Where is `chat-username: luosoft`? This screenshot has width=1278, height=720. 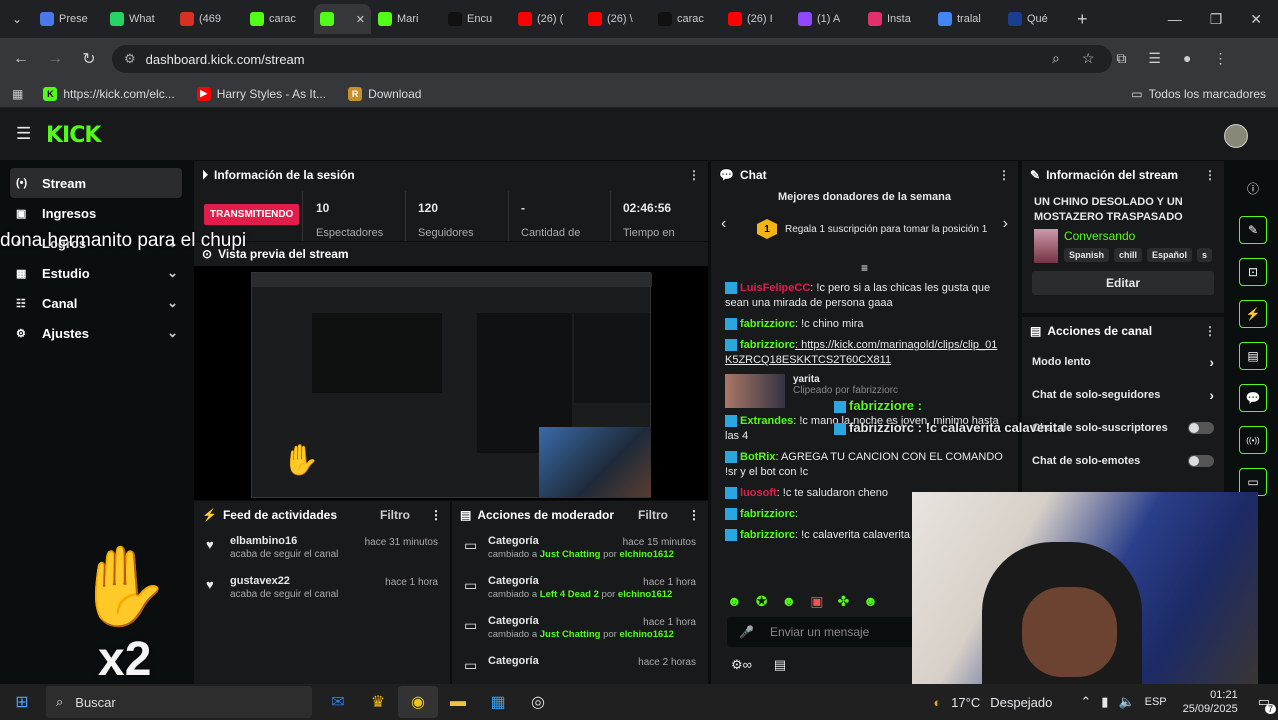 chat-username: luosoft is located at coordinates (758, 493).